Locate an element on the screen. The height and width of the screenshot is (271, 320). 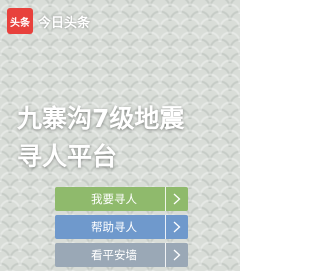
title-line-1: 九寨沟7级地震 is located at coordinates (101, 118).